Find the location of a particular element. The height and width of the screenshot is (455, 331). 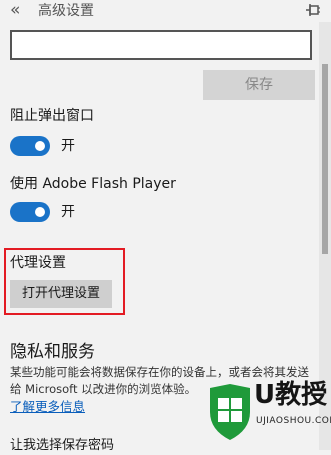

header-bar: « 高级设置 is located at coordinates (165, 11).